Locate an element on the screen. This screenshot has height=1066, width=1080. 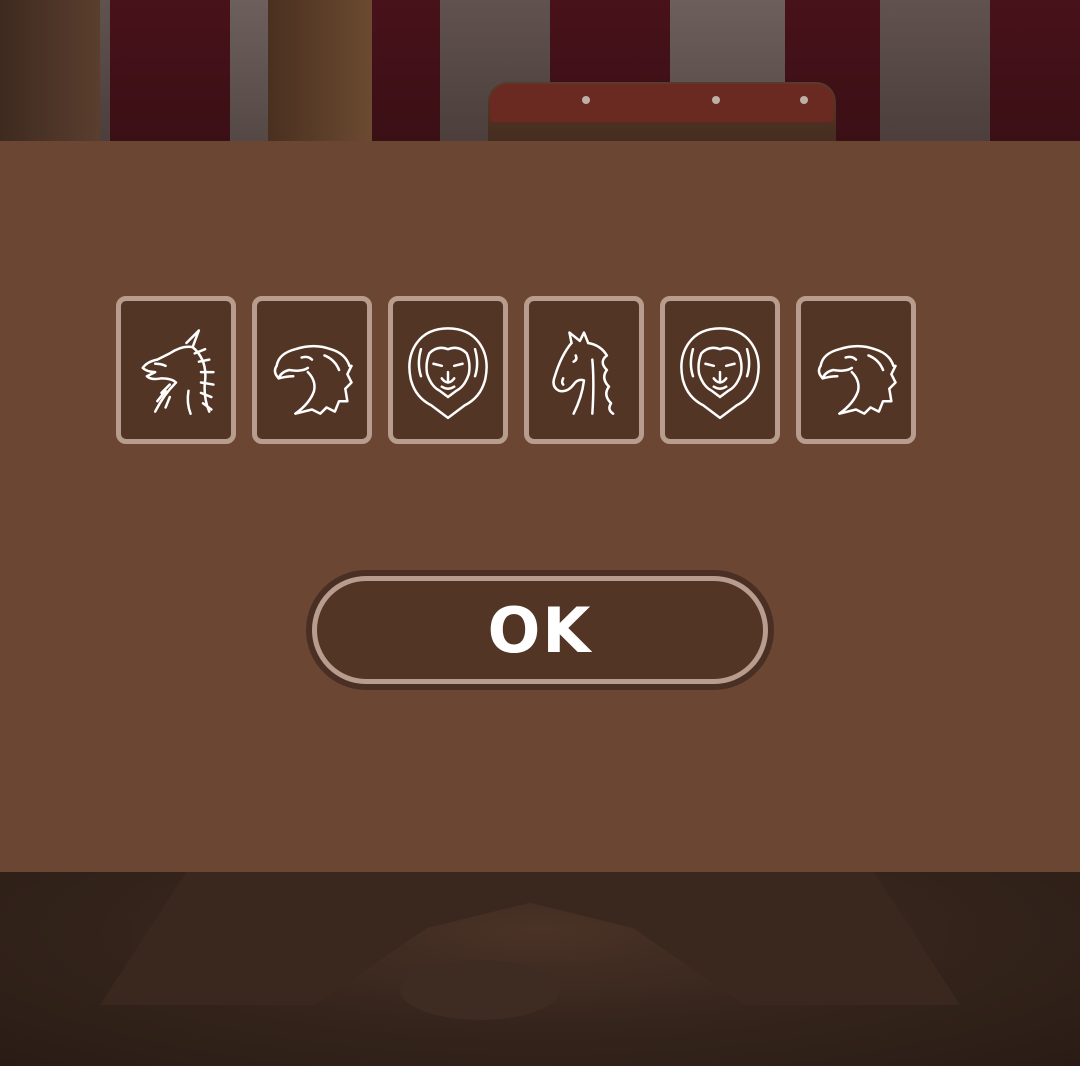
ok-button: OK is located at coordinates (540, 630).